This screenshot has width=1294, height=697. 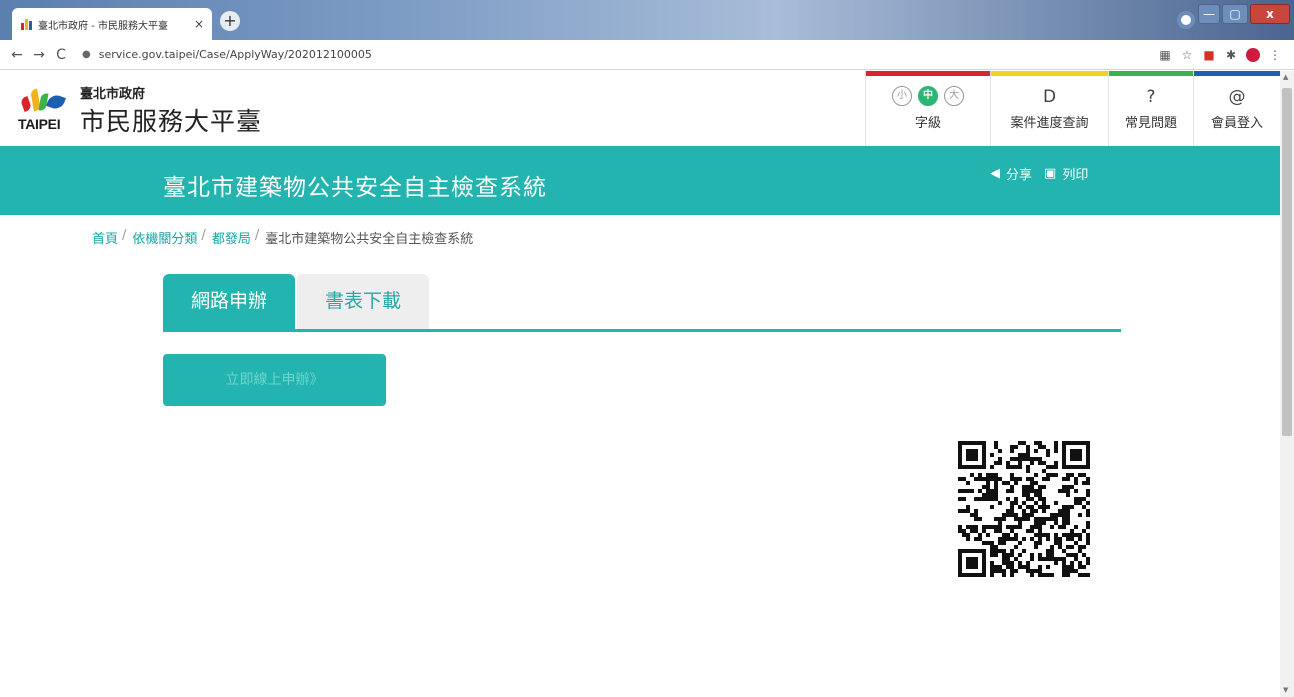 I want to click on bookmark-star-icon: ☆, so click(x=1187, y=55).